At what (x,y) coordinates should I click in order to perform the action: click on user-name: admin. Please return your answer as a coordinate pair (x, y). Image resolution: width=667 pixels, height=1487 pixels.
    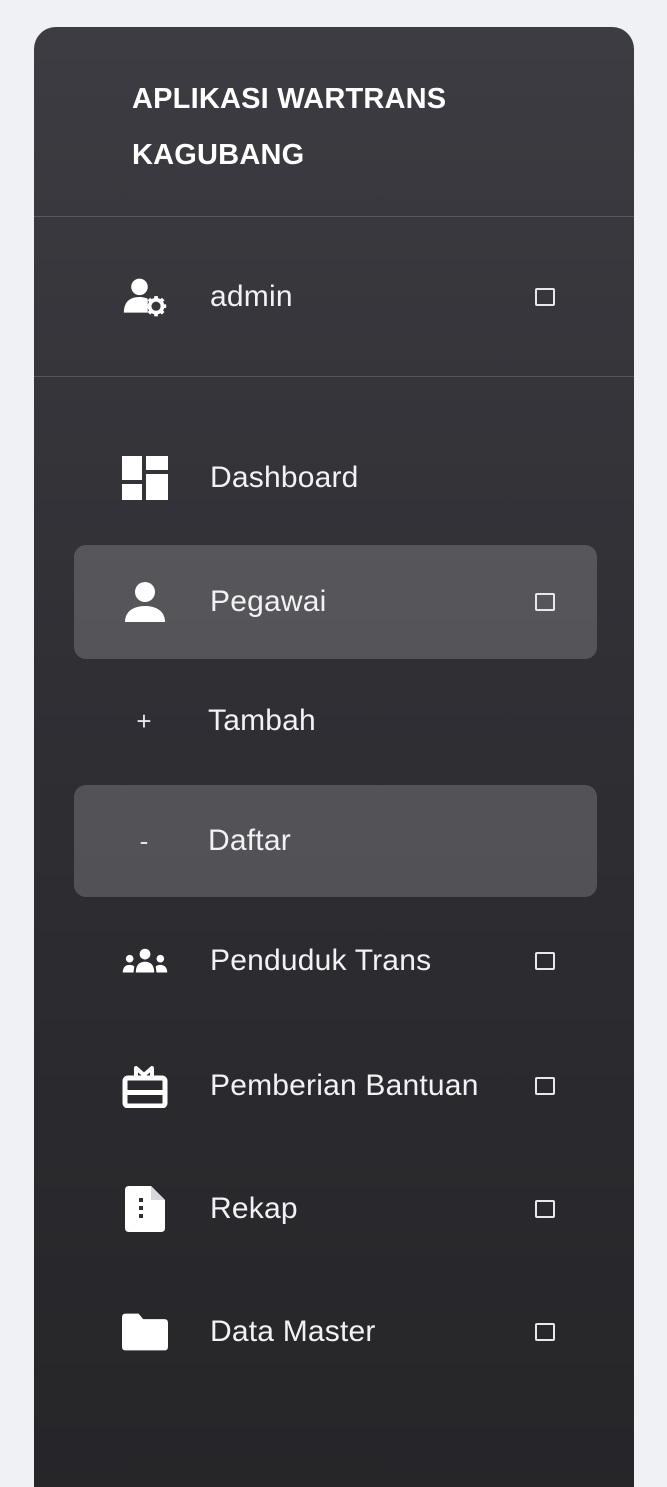
    Looking at the image, I should click on (251, 296).